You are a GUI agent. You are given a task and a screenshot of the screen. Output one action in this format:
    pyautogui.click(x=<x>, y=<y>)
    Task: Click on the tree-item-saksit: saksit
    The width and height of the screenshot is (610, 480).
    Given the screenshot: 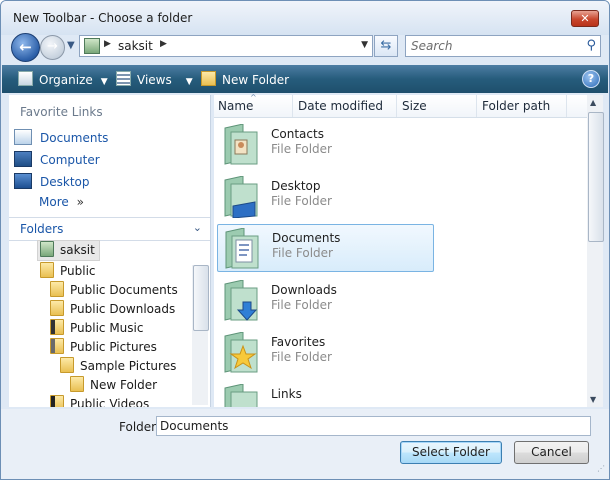 What is the action you would take?
    pyautogui.click(x=68, y=250)
    